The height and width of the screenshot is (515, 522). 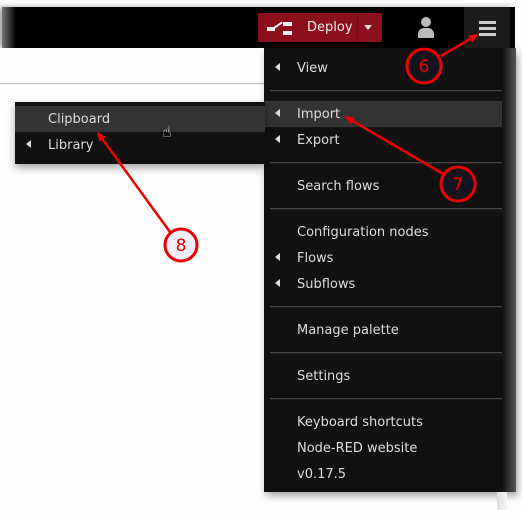 I want to click on submenu-item-library: Library, so click(x=140, y=145).